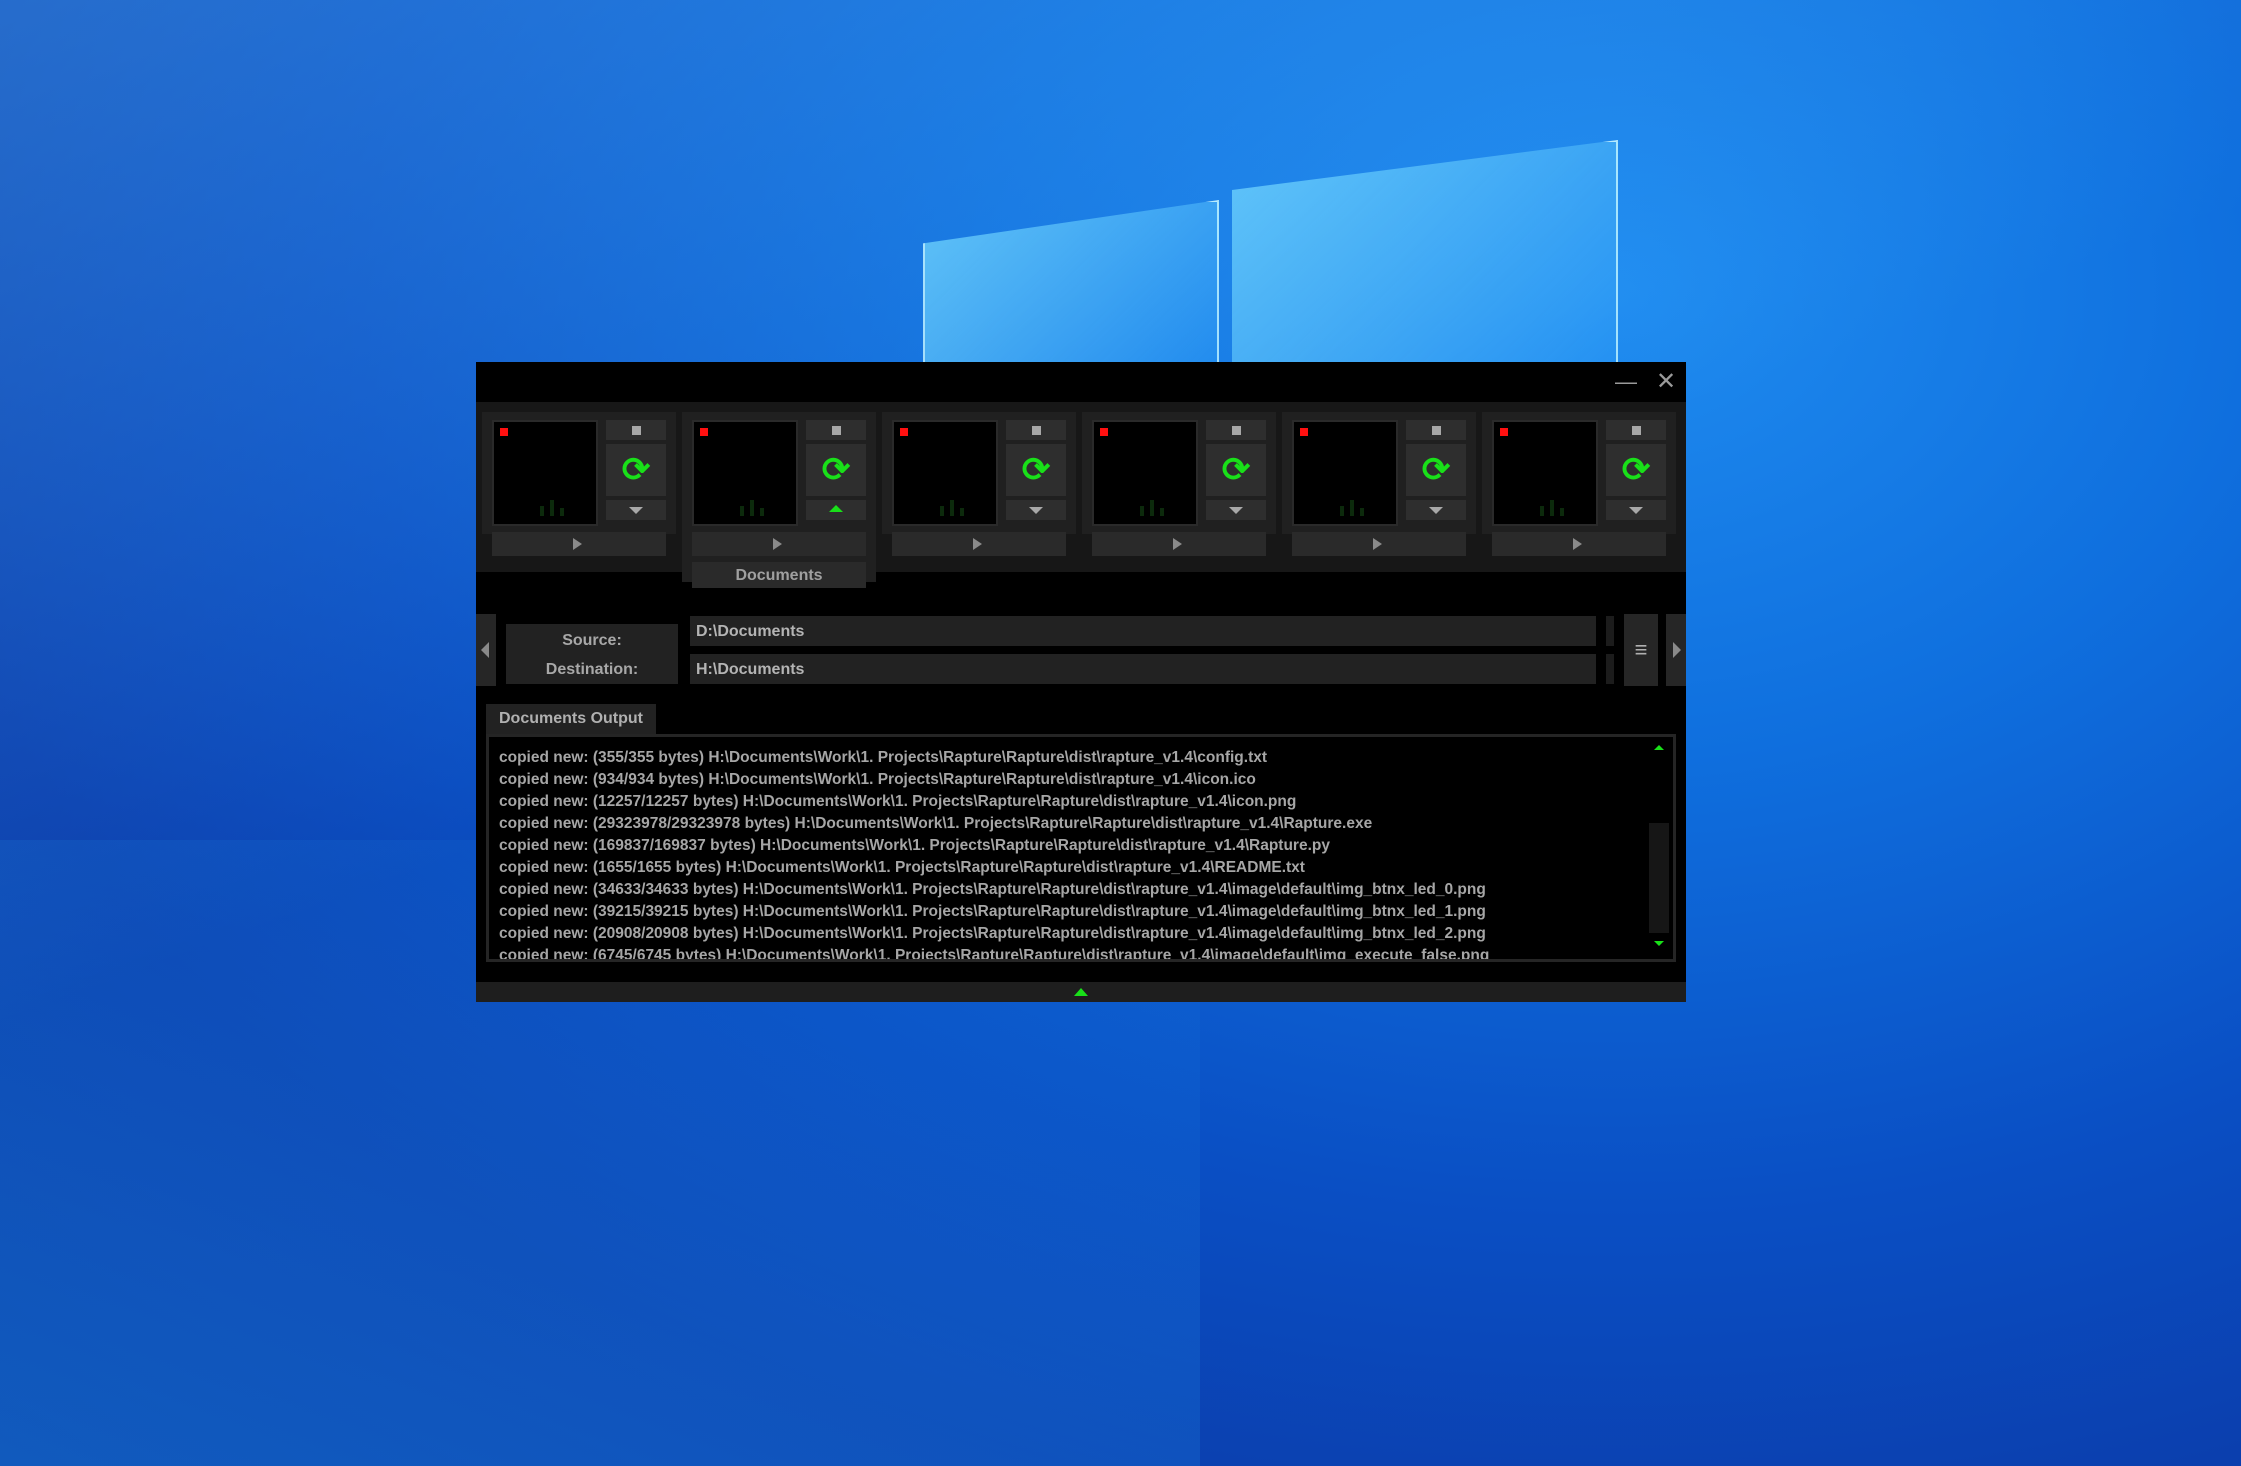 Image resolution: width=2241 pixels, height=1466 pixels. Describe the element at coordinates (592, 669) in the screenshot. I see `destination-label: Destination:` at that location.